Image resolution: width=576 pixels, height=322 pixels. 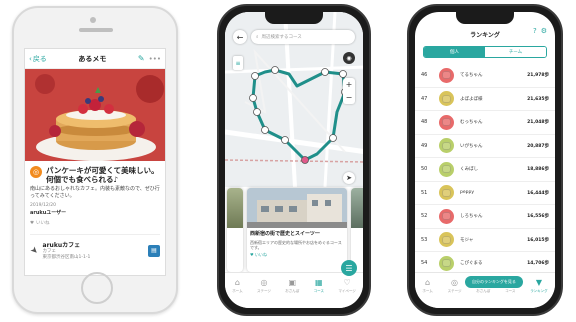 What do you see at coordinates (154, 250) in the screenshot?
I see `place-detail-button: ▤` at bounding box center [154, 250].